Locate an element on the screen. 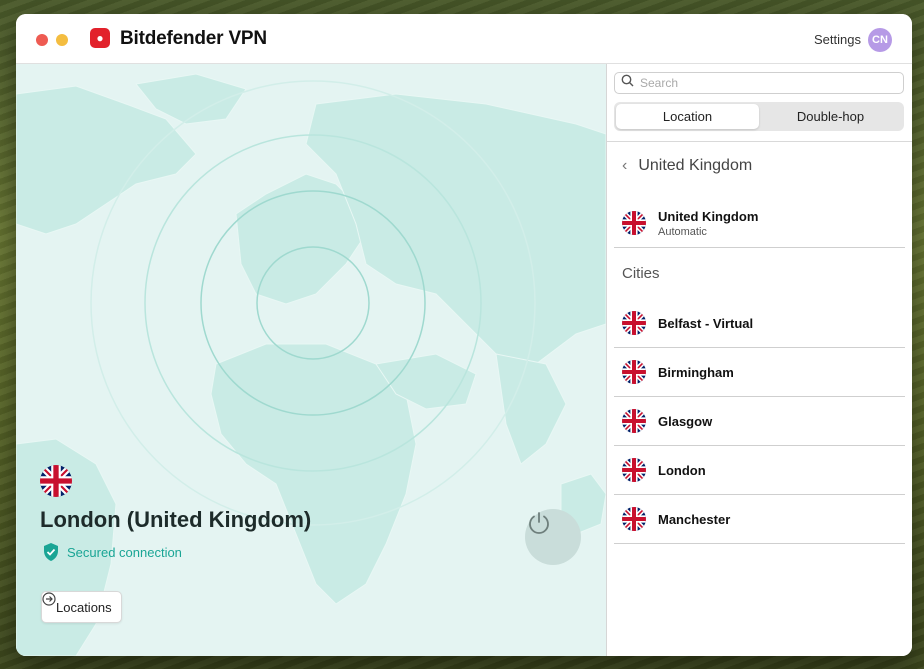  country-row-united-kingdom: United Kingdom Automatic is located at coordinates (759, 223).